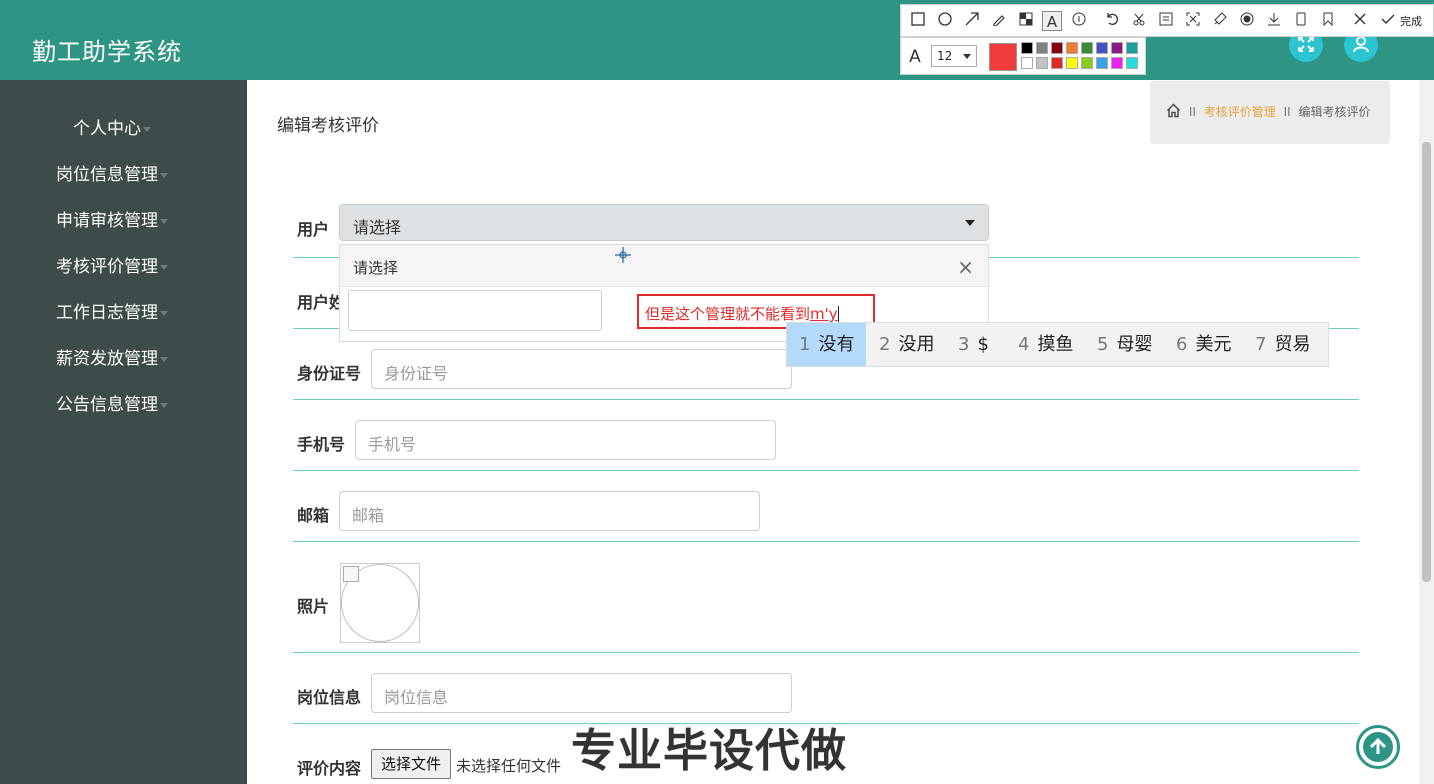 The height and width of the screenshot is (784, 1434). I want to click on dropdown-option-label: 请选择, so click(376, 268).